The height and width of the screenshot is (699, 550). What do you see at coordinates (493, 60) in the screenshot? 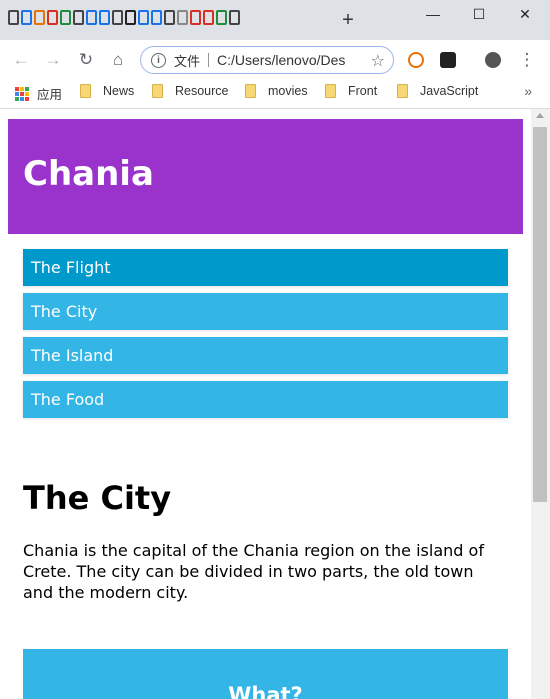
I see `profile-avatar-icon` at bounding box center [493, 60].